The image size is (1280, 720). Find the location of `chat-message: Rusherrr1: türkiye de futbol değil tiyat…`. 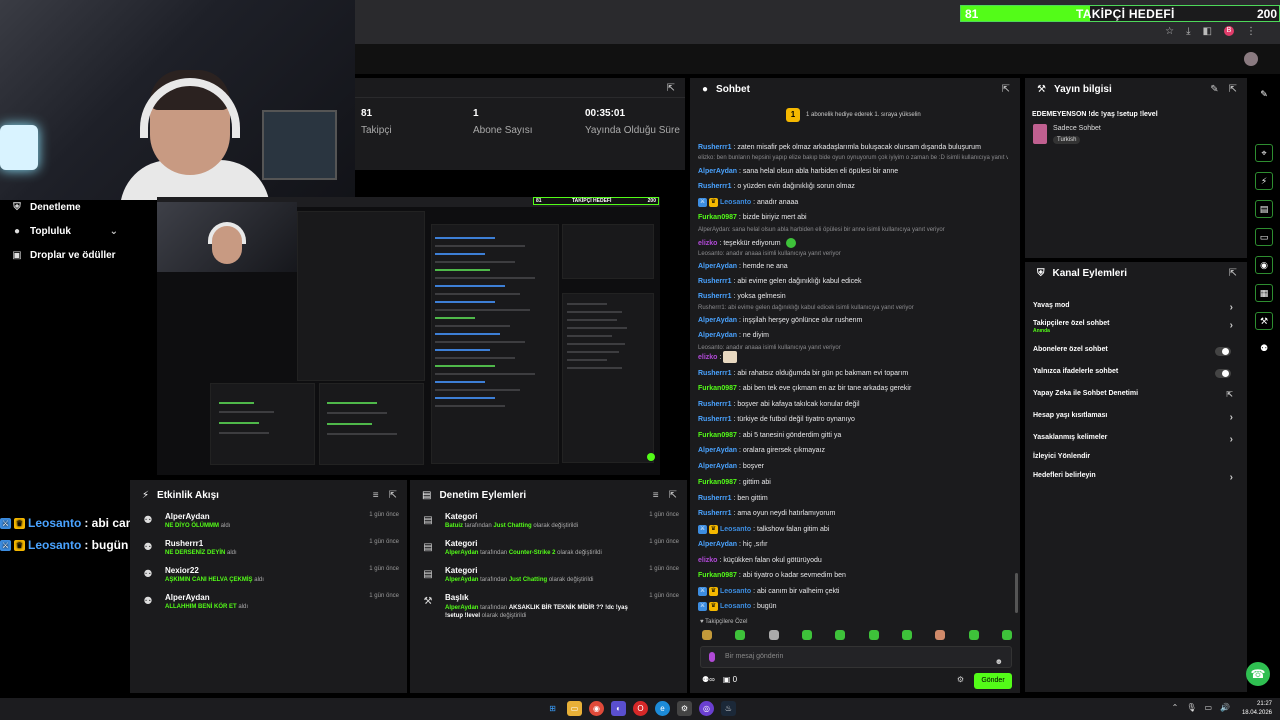

chat-message: Rusherrr1: türkiye de futbol değil tiyat… is located at coordinates (853, 419).